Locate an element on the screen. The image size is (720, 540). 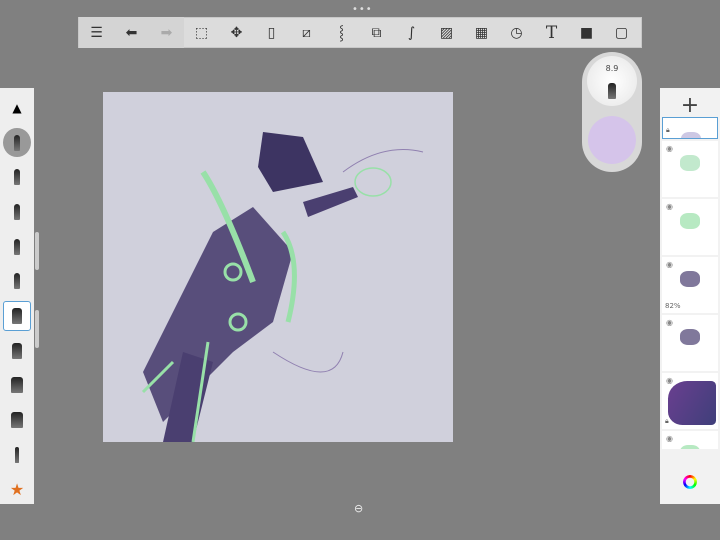
add-image-button: ▨ is located at coordinates (446, 32).